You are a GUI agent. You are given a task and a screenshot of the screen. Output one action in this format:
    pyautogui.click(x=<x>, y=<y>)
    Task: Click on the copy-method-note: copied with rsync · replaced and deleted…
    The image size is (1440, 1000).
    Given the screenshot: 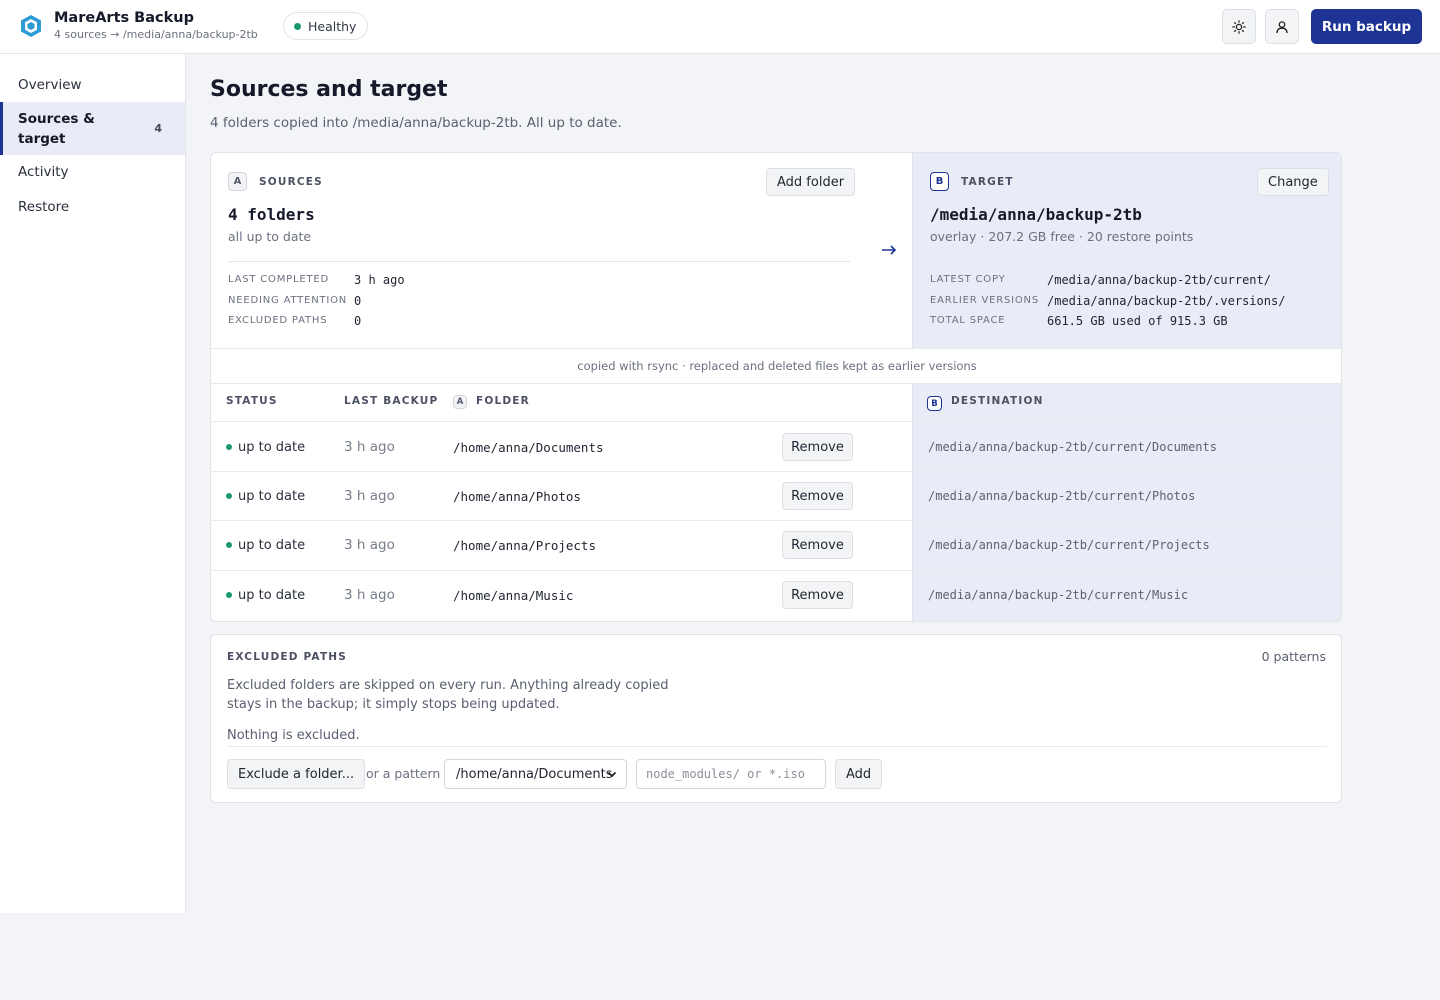 What is the action you would take?
    pyautogui.click(x=776, y=366)
    